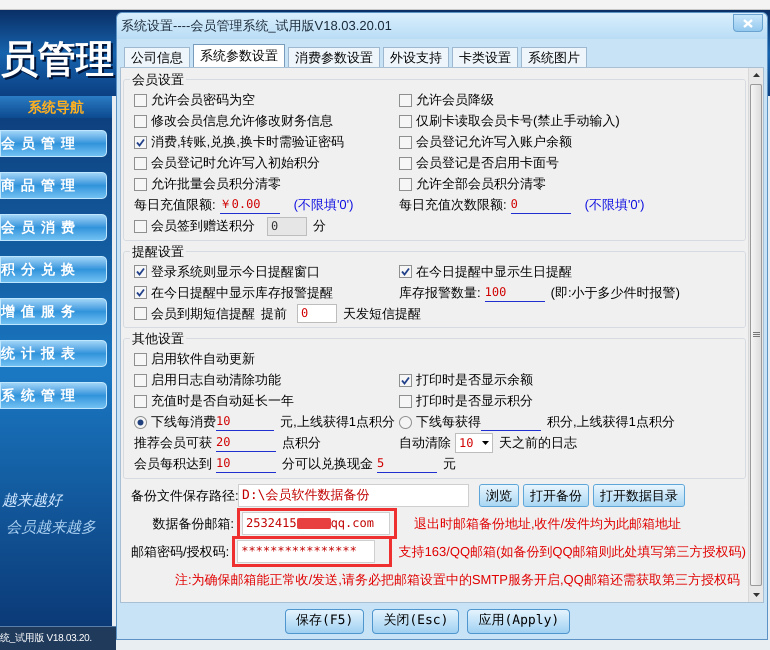 This screenshot has height=650, width=770. I want to click on note-text: 支持163/QQ邮箱(如备份到QQ邮箱则此处填写第三方授权码), so click(572, 551).